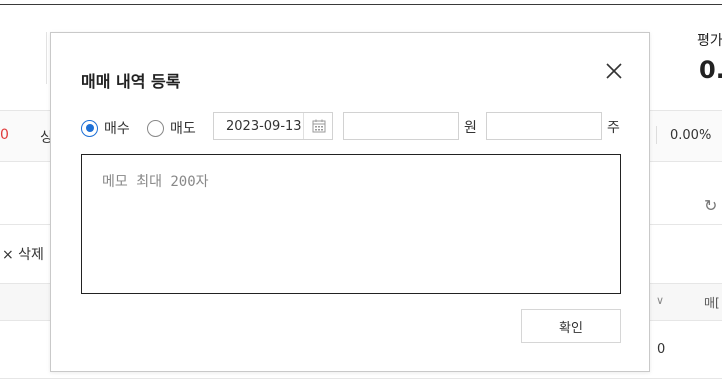 The image size is (722, 387). What do you see at coordinates (264, 126) in the screenshot?
I see `date-value: 2023-09-13` at bounding box center [264, 126].